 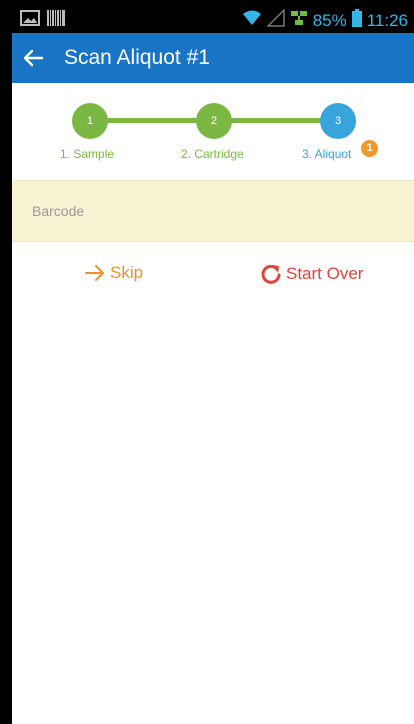 I want to click on skip-button: Skip, so click(x=113, y=273).